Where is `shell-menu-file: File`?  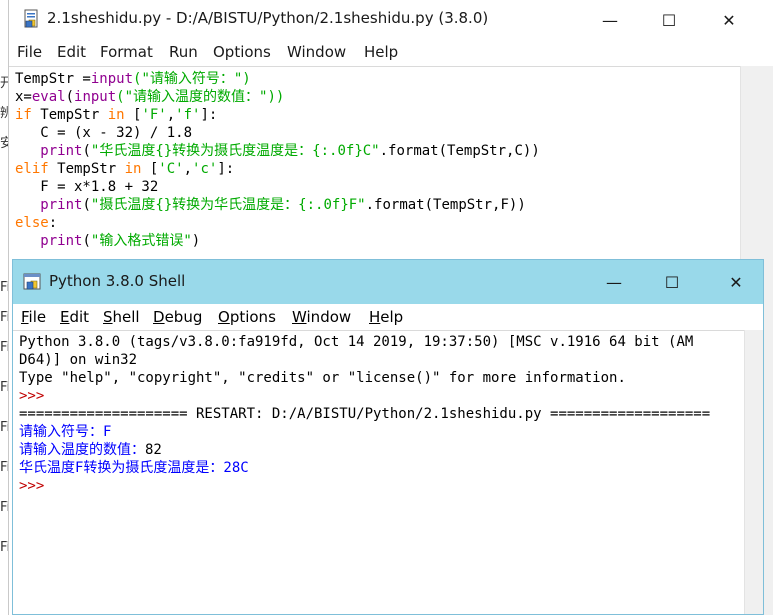
shell-menu-file: File is located at coordinates (33, 317).